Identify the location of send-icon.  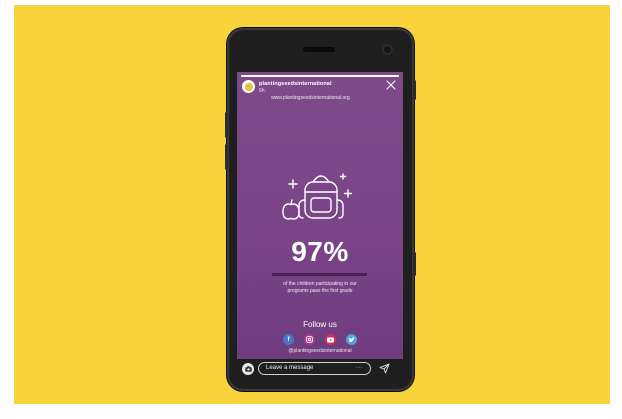
(384, 368).